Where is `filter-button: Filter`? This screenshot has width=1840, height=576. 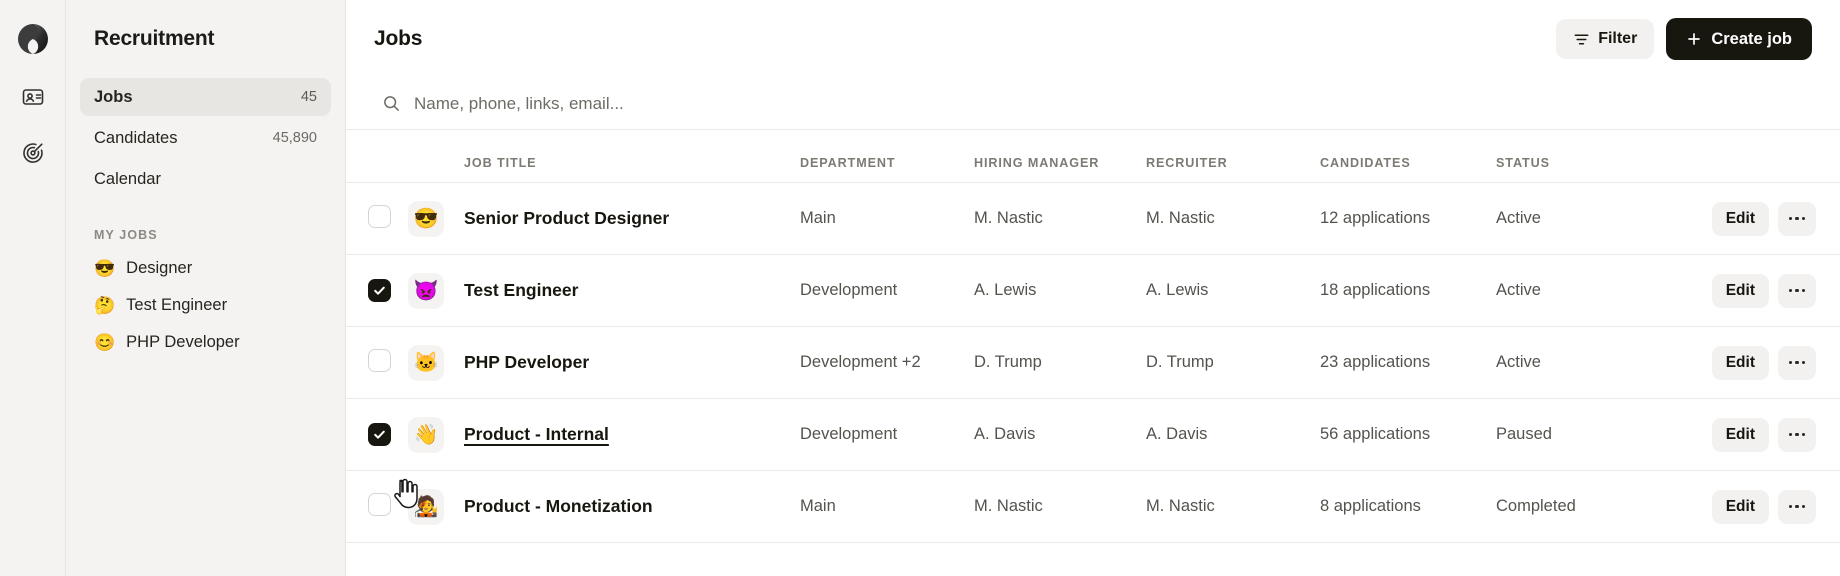 filter-button: Filter is located at coordinates (1605, 39).